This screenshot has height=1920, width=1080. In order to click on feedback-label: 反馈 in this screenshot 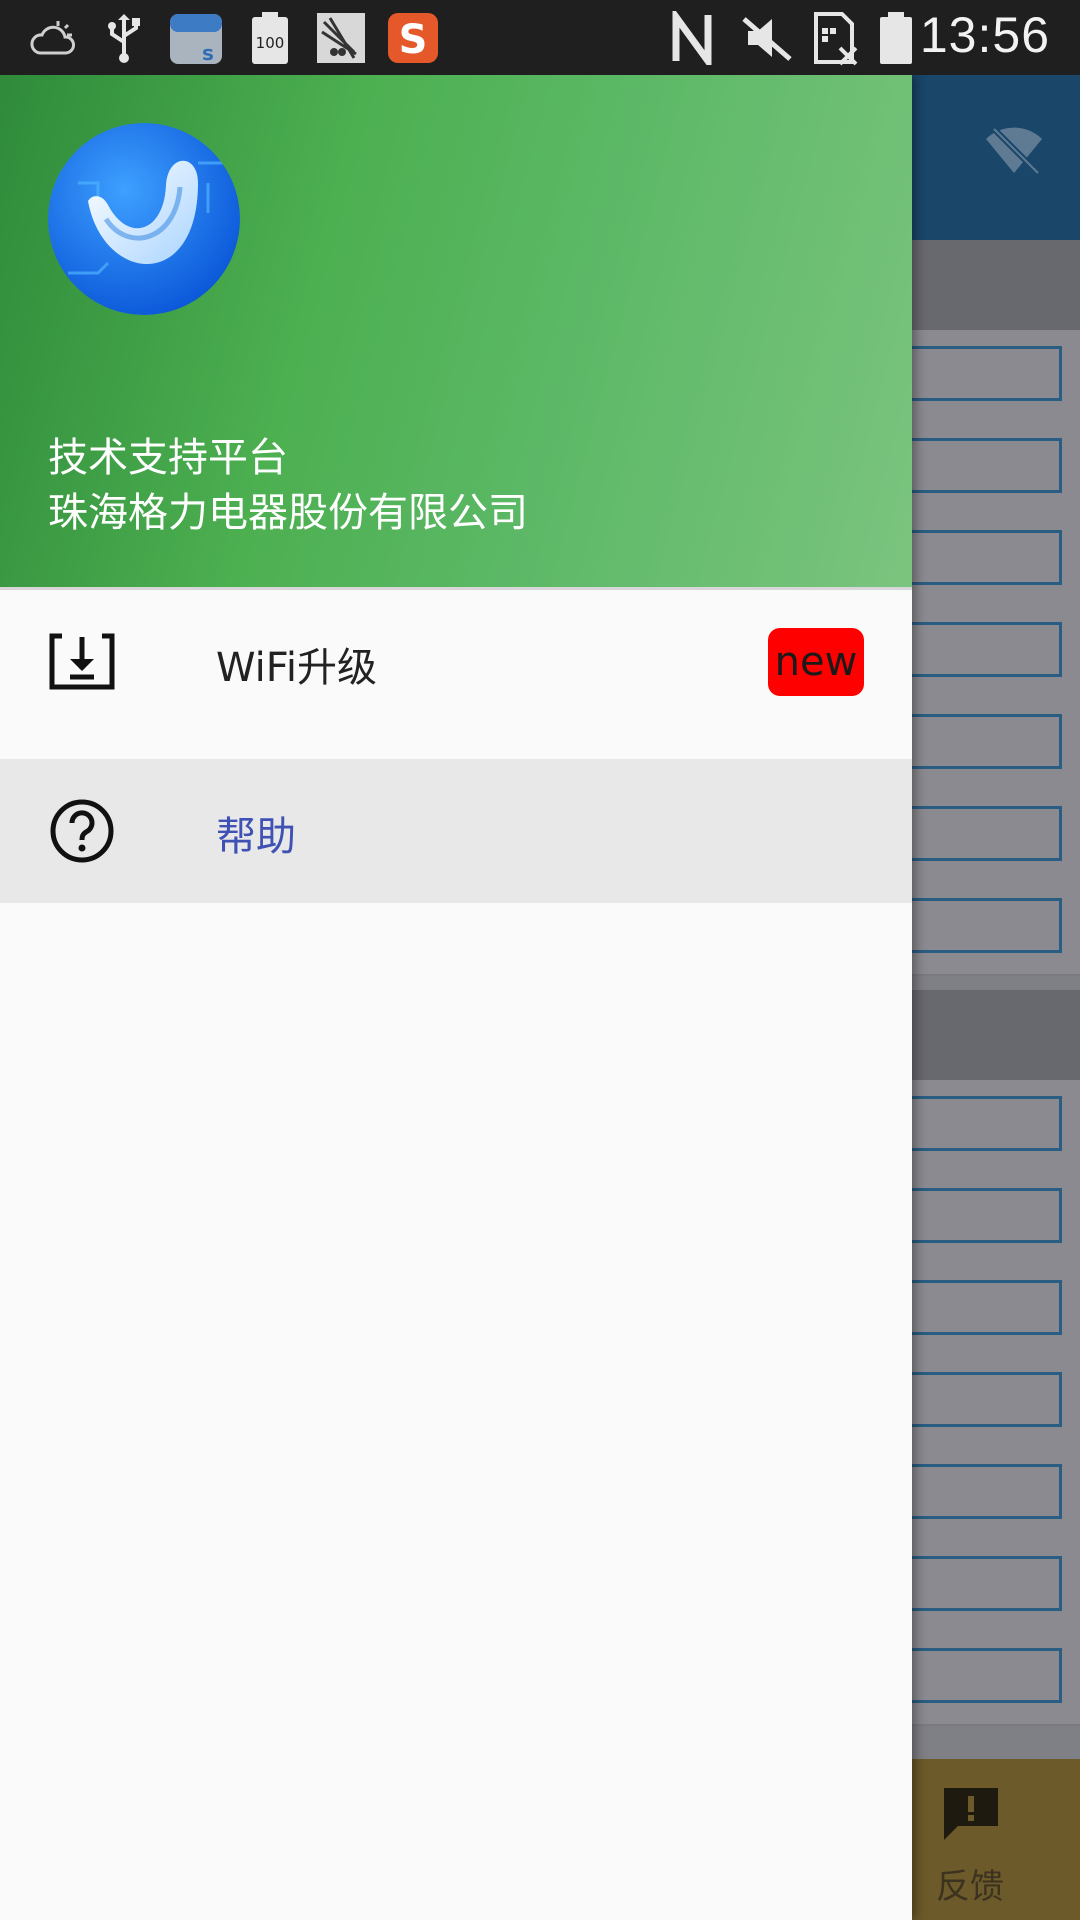, I will do `click(970, 1887)`.